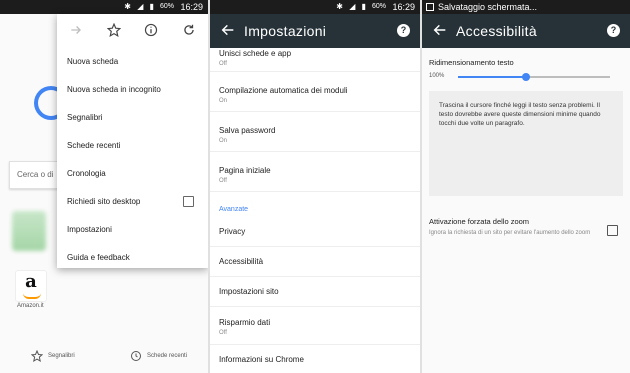  Describe the element at coordinates (29, 231) in the screenshot. I see `most-visited-tile` at that location.